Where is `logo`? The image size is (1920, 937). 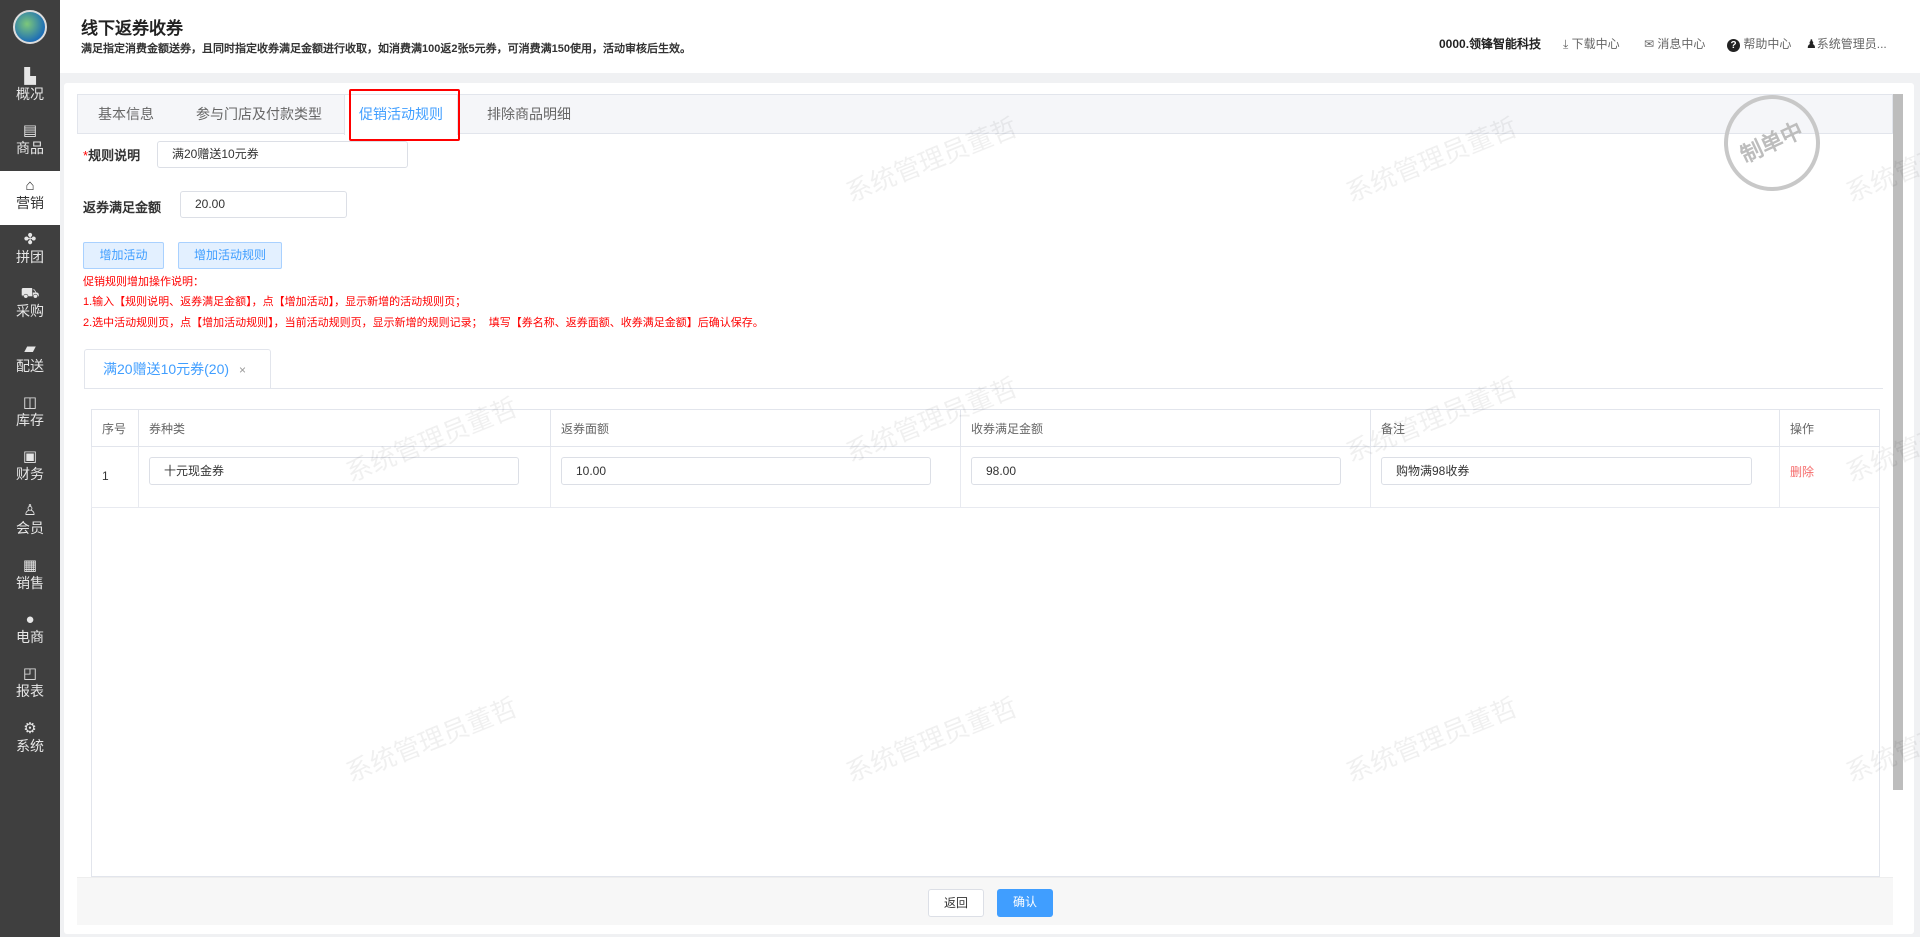
logo is located at coordinates (30, 27).